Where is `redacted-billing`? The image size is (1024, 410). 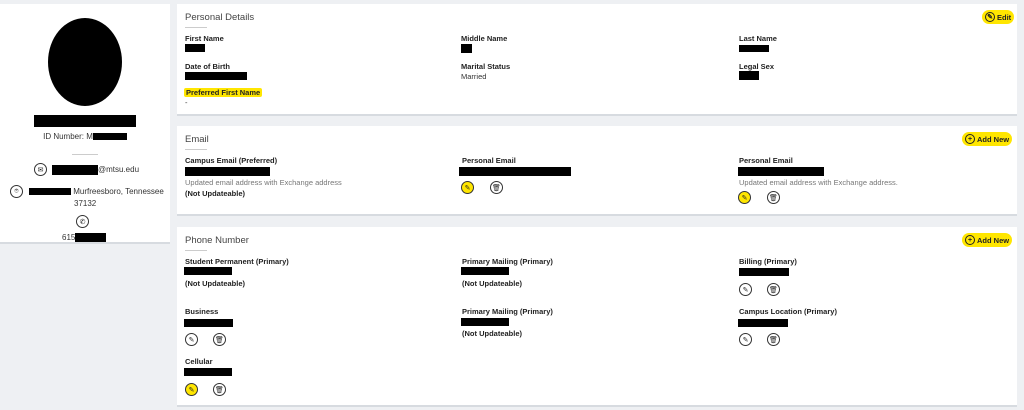 redacted-billing is located at coordinates (764, 272).